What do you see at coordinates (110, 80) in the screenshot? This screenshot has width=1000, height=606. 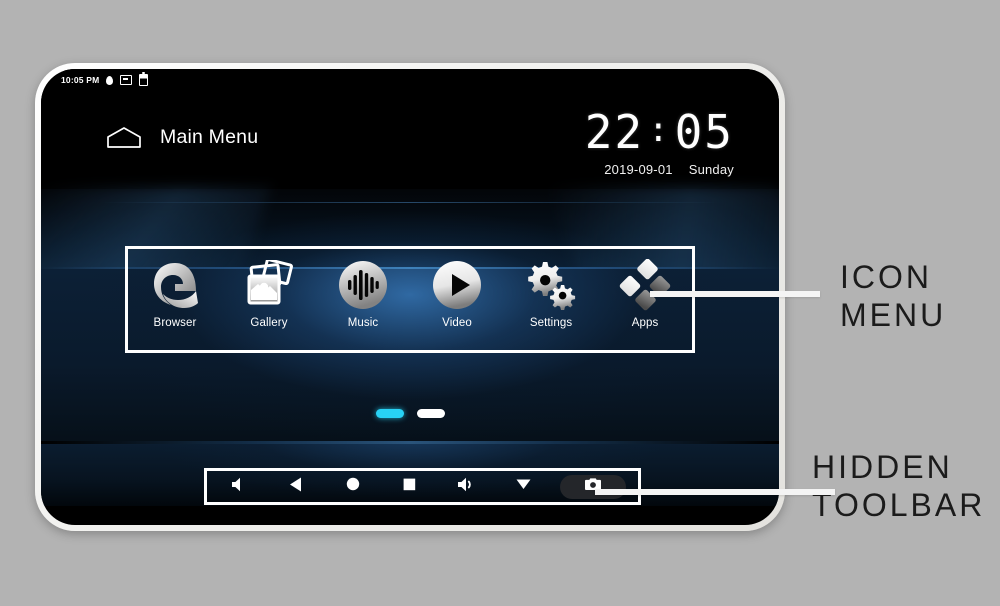 I see `location-icon` at bounding box center [110, 80].